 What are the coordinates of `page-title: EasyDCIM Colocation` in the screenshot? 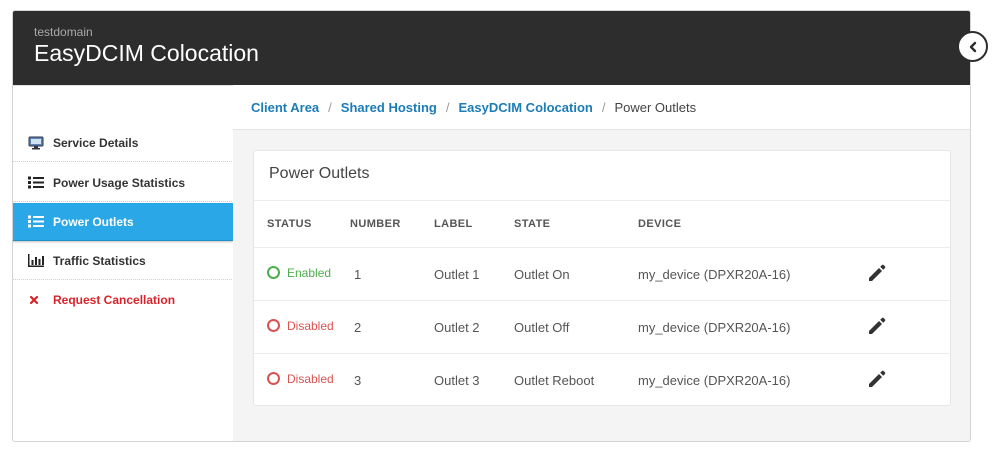 It's located at (146, 53).